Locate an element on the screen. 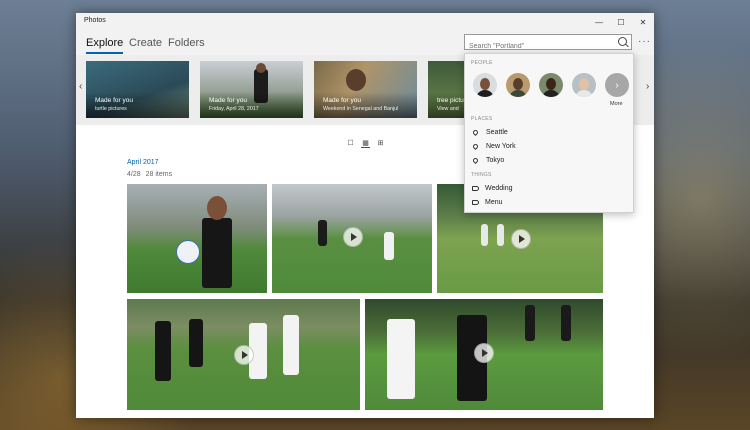  photo-image is located at coordinates (197, 238).